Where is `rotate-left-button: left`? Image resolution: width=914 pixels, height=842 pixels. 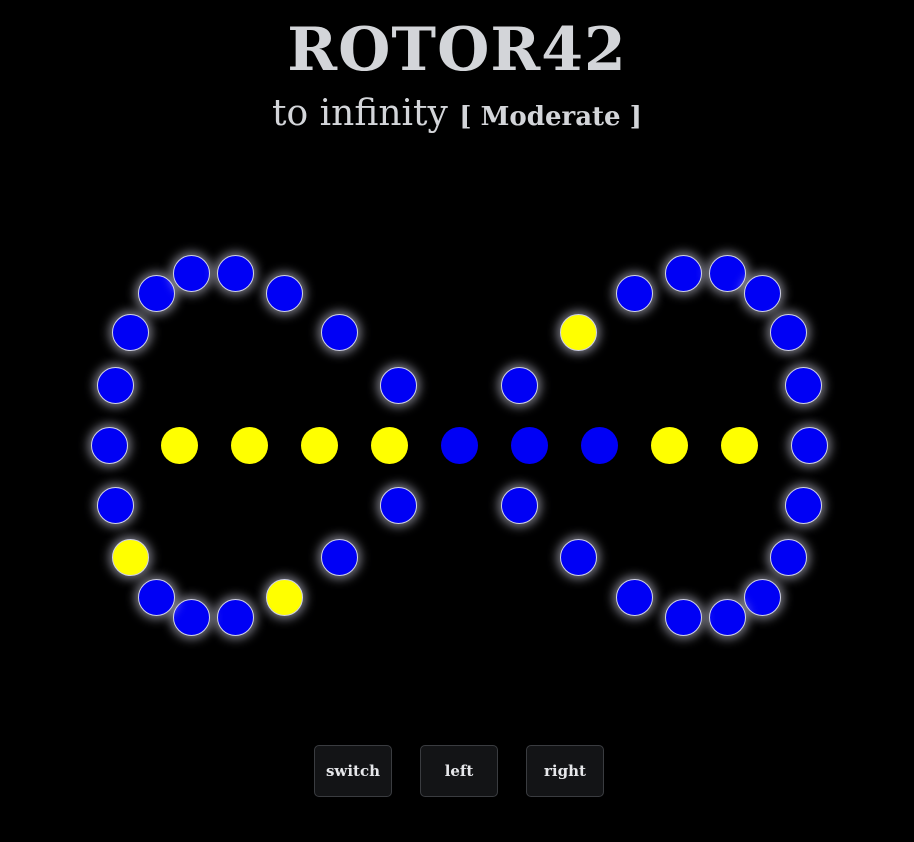 rotate-left-button: left is located at coordinates (459, 771).